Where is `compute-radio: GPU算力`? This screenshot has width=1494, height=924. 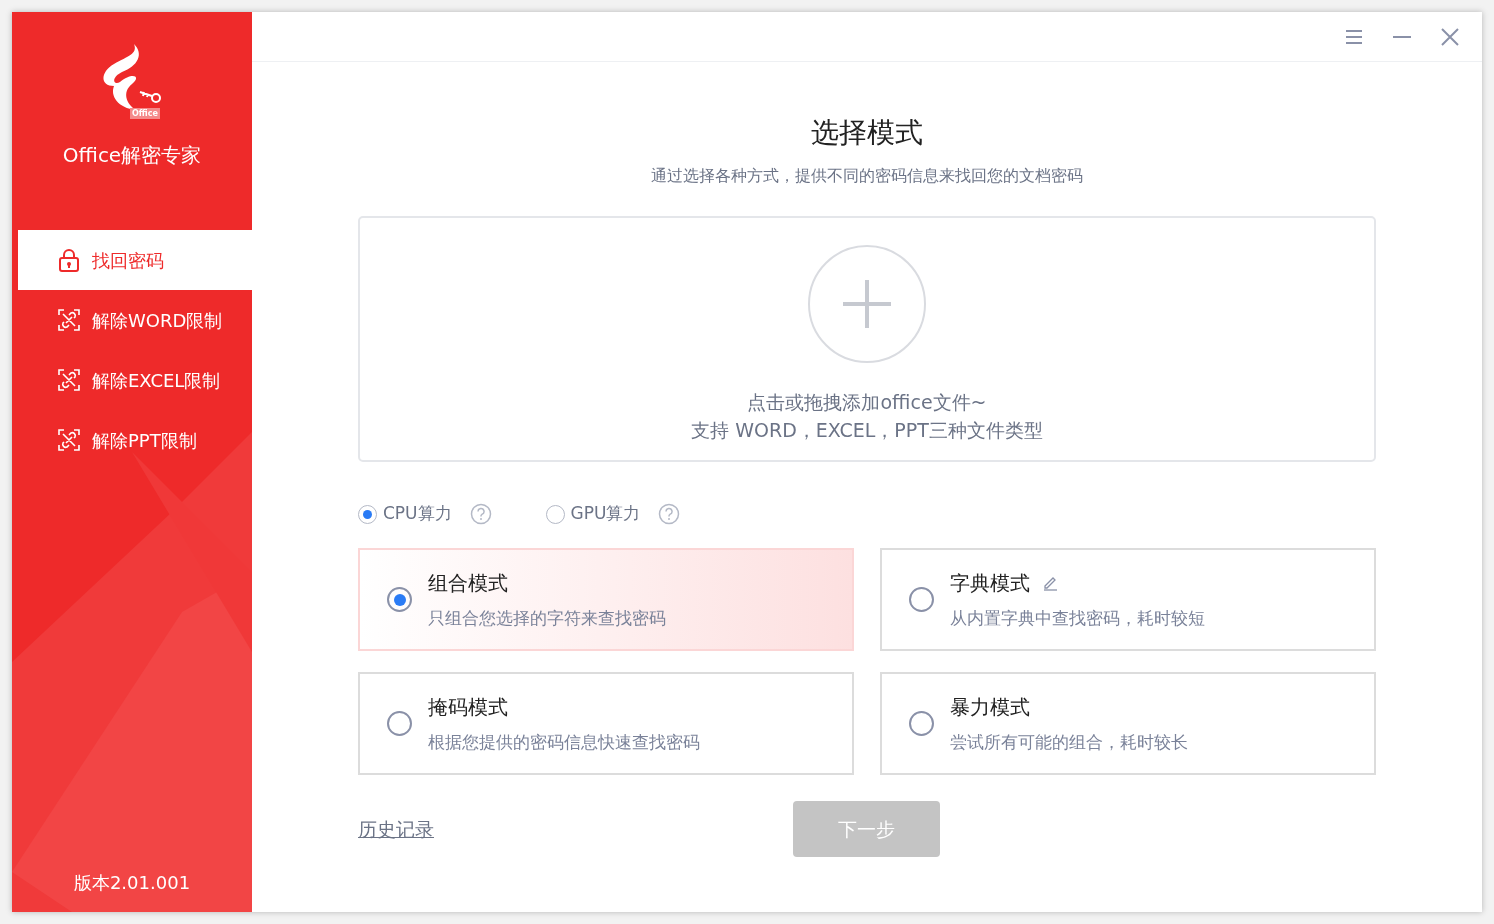
compute-radio: GPU算力 is located at coordinates (593, 514).